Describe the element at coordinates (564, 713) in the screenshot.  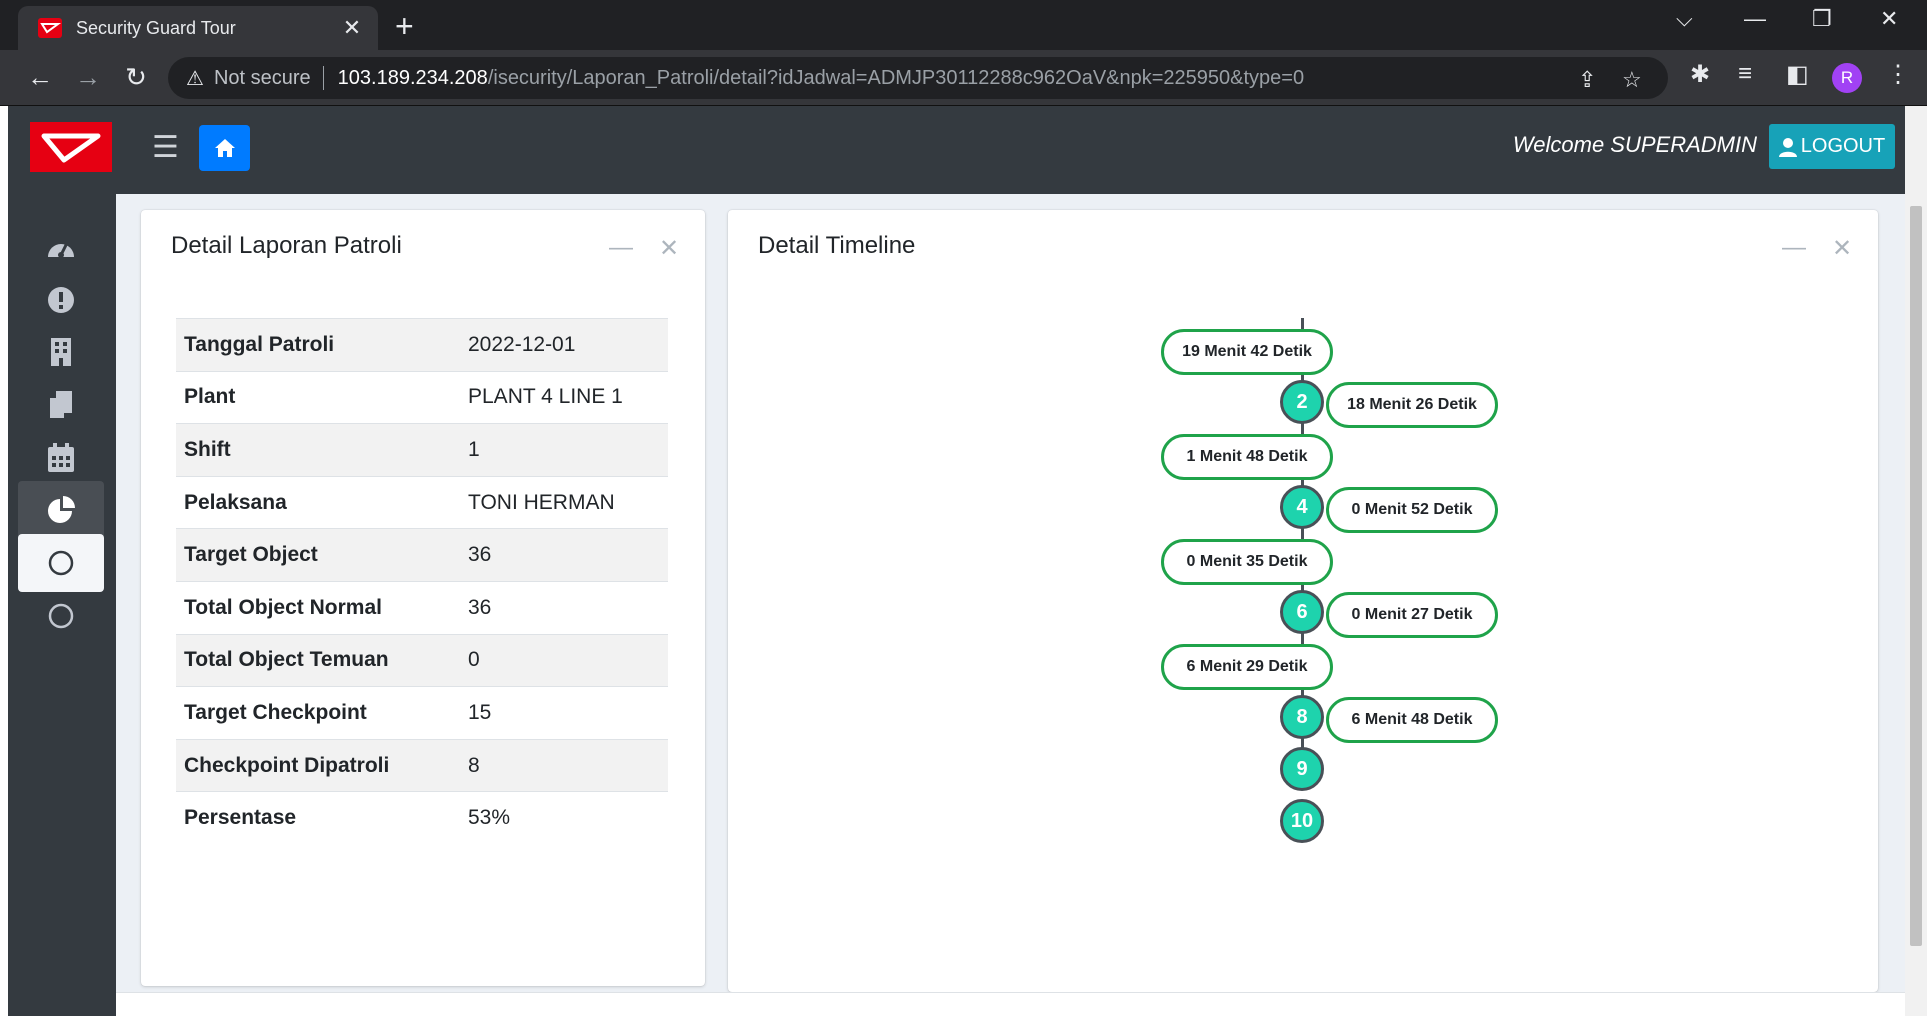
I see `row-value: 15` at that location.